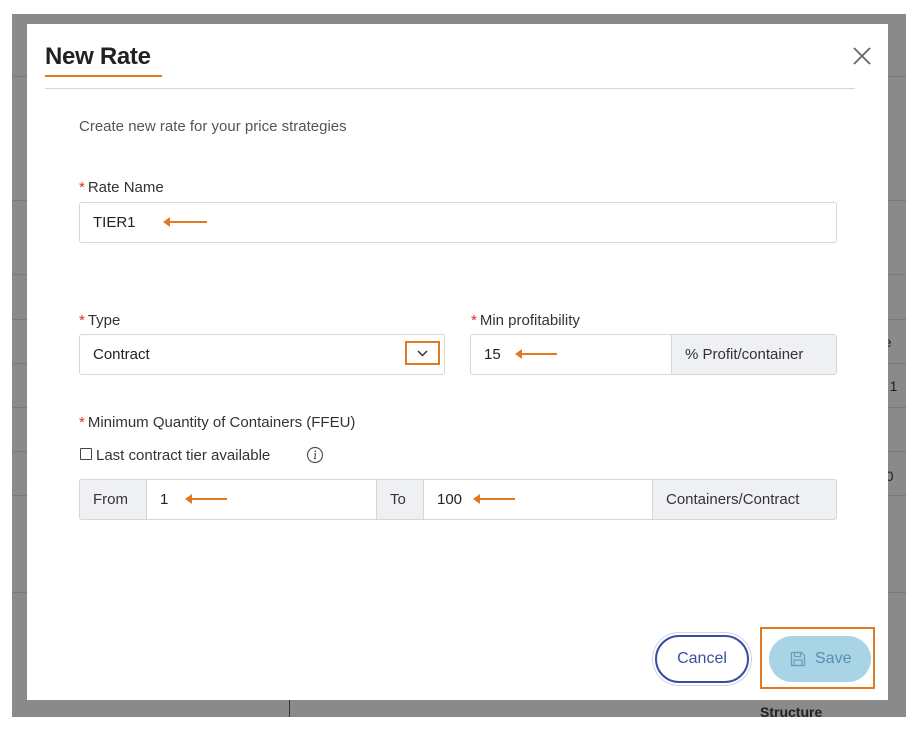  I want to click on type-dropdown-toggle, so click(422, 353).